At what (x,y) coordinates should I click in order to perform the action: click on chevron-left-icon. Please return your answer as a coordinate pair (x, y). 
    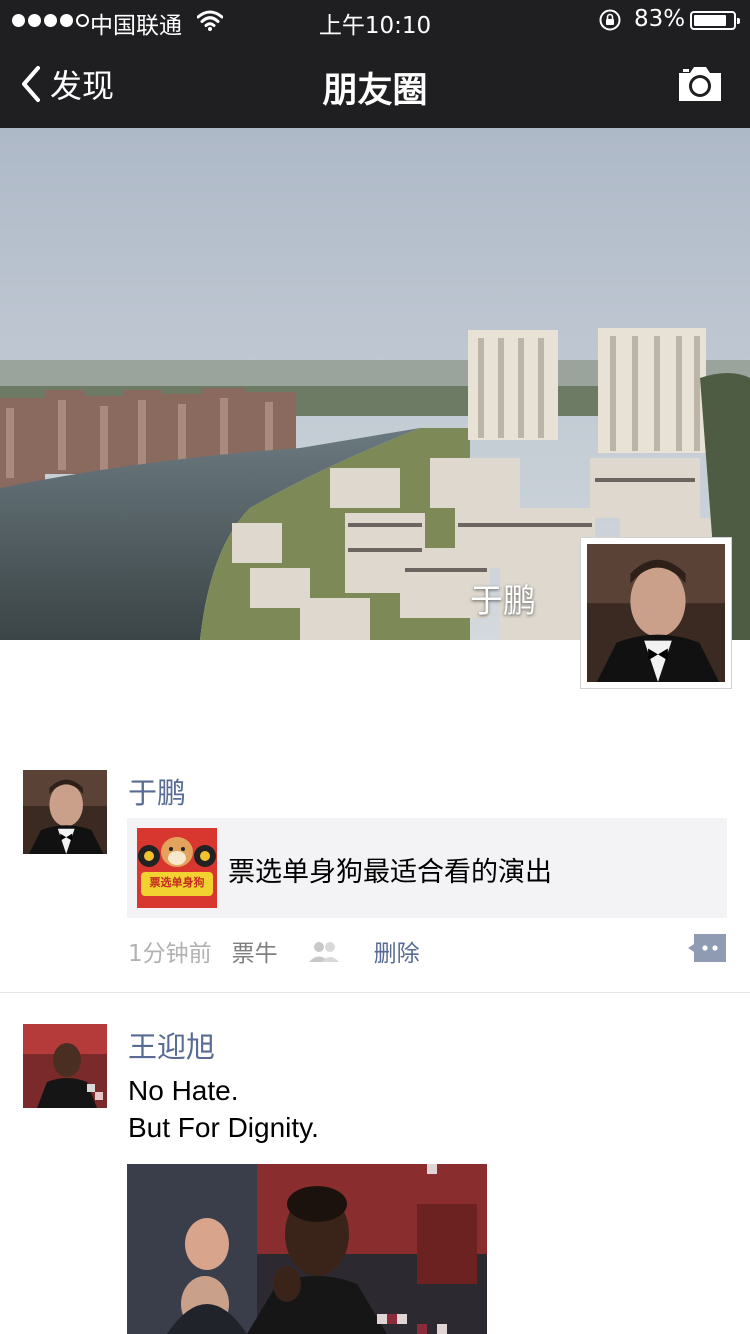
    Looking at the image, I should click on (31, 84).